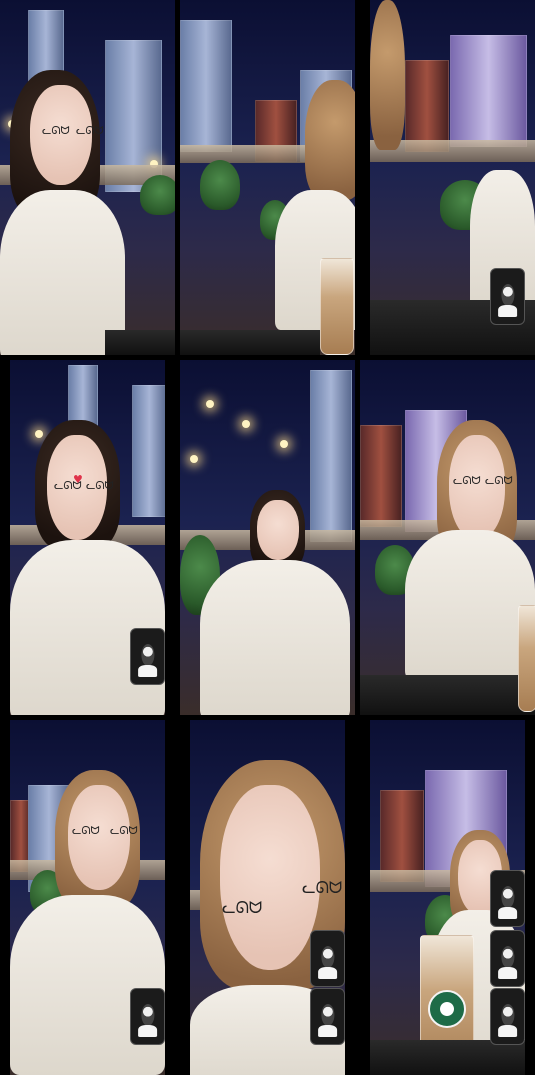  I want to click on video-tile-8: ᓚᘏᗢ ᓚᘏᗢ, so click(267, 897).